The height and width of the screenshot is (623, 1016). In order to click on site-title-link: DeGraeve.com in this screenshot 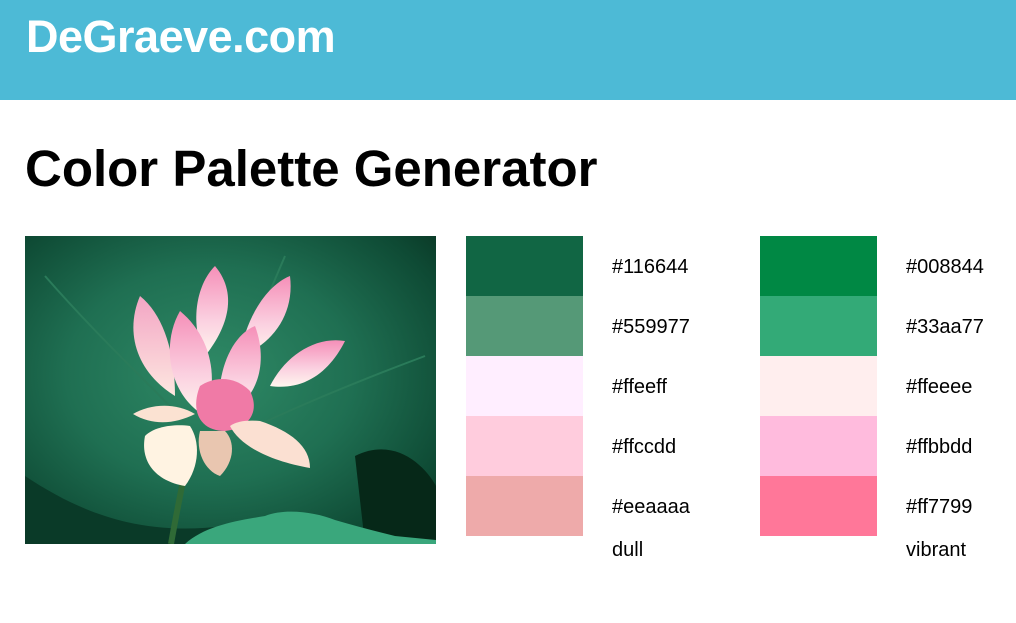, I will do `click(181, 37)`.